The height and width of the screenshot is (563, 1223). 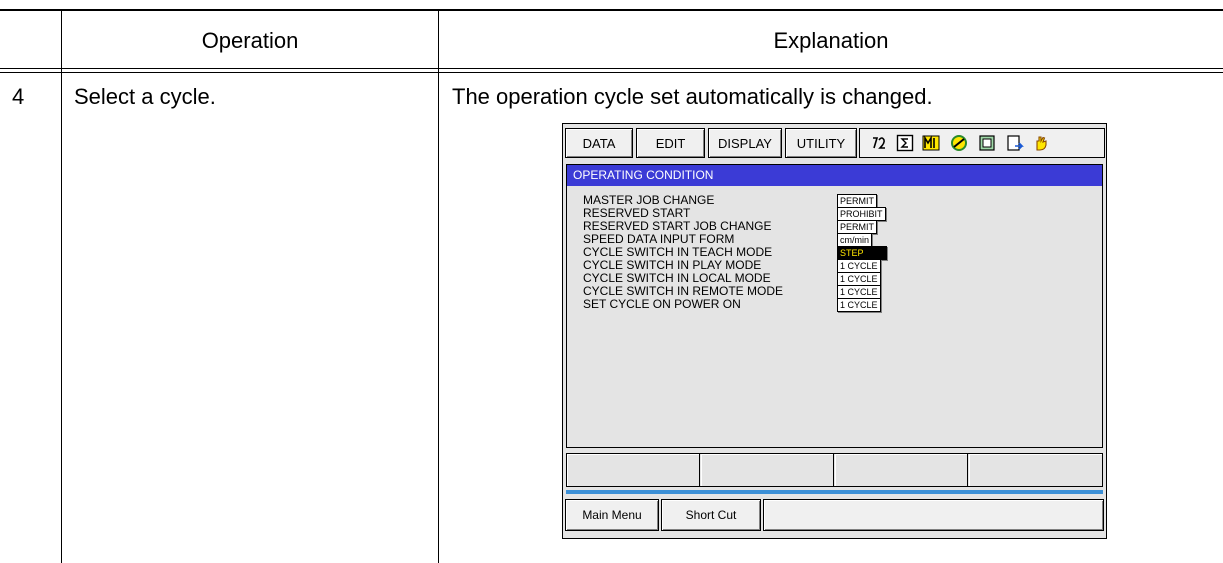 I want to click on function-key-row, so click(x=834, y=470).